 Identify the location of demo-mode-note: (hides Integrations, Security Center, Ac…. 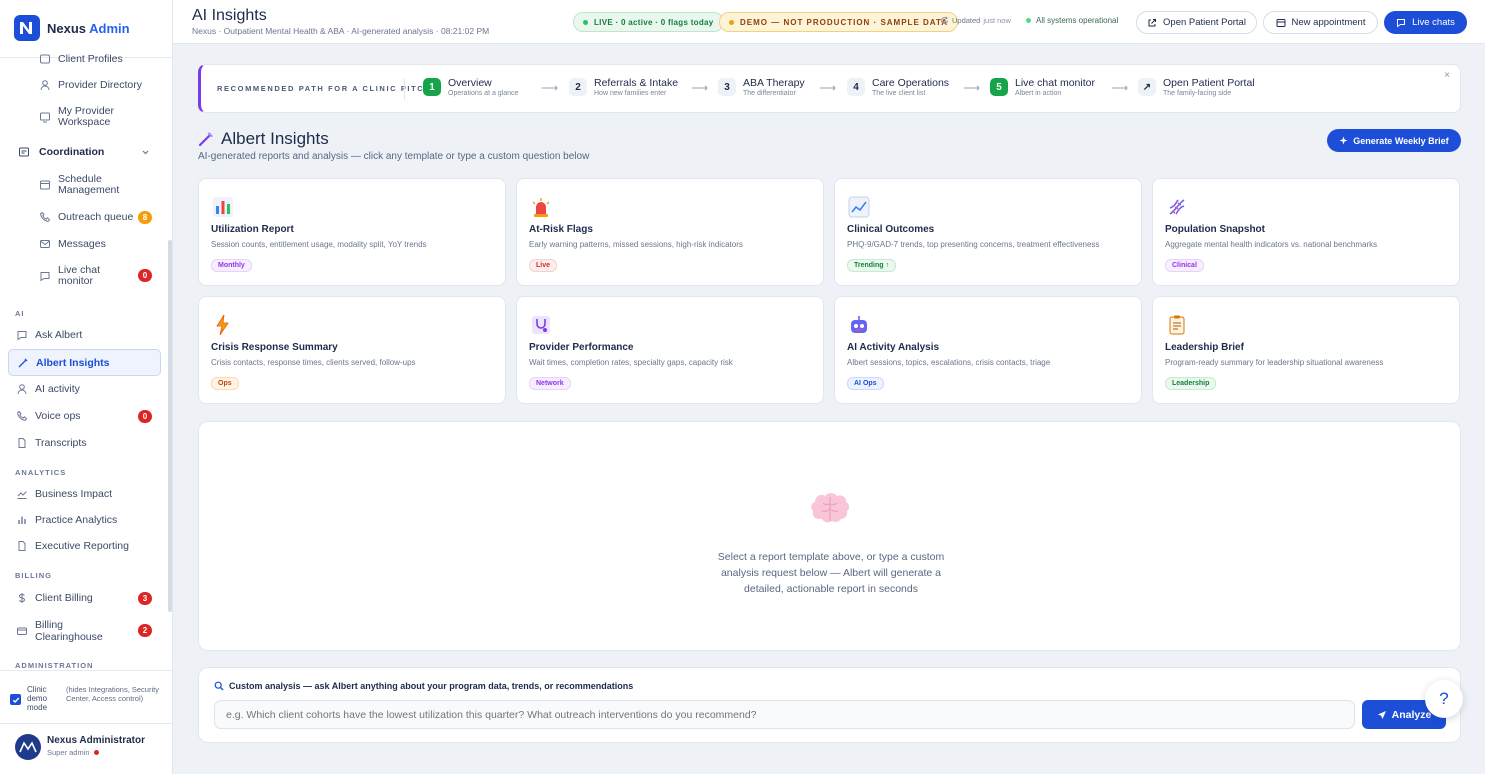
(112, 694).